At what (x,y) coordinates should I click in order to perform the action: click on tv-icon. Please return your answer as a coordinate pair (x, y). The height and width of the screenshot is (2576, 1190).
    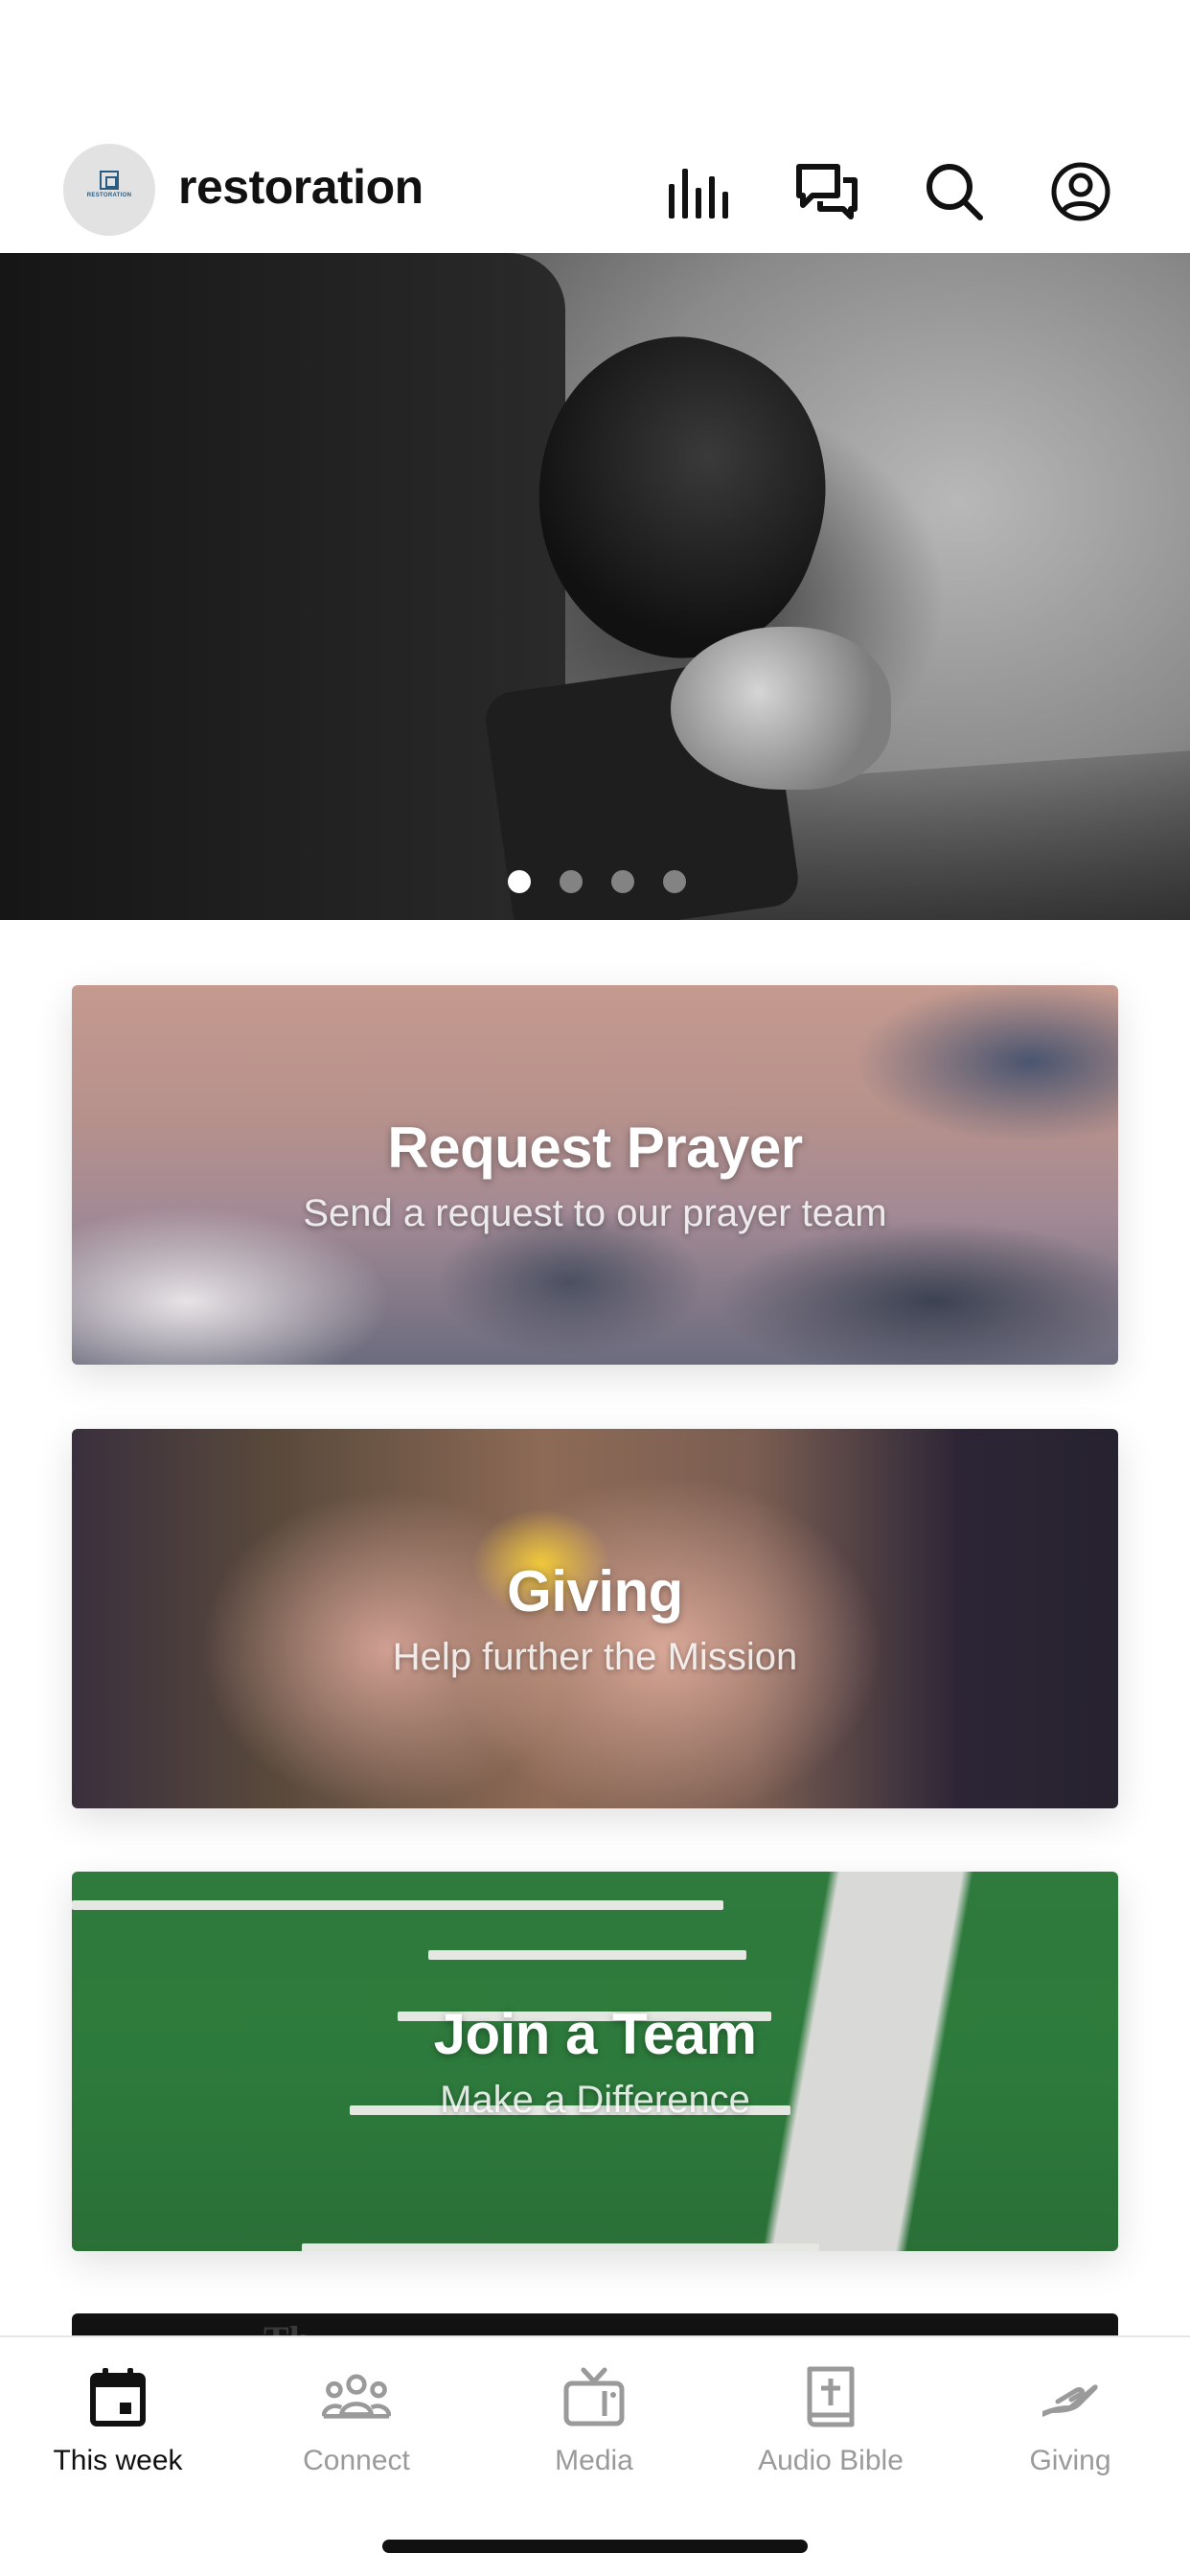
    Looking at the image, I should click on (594, 2396).